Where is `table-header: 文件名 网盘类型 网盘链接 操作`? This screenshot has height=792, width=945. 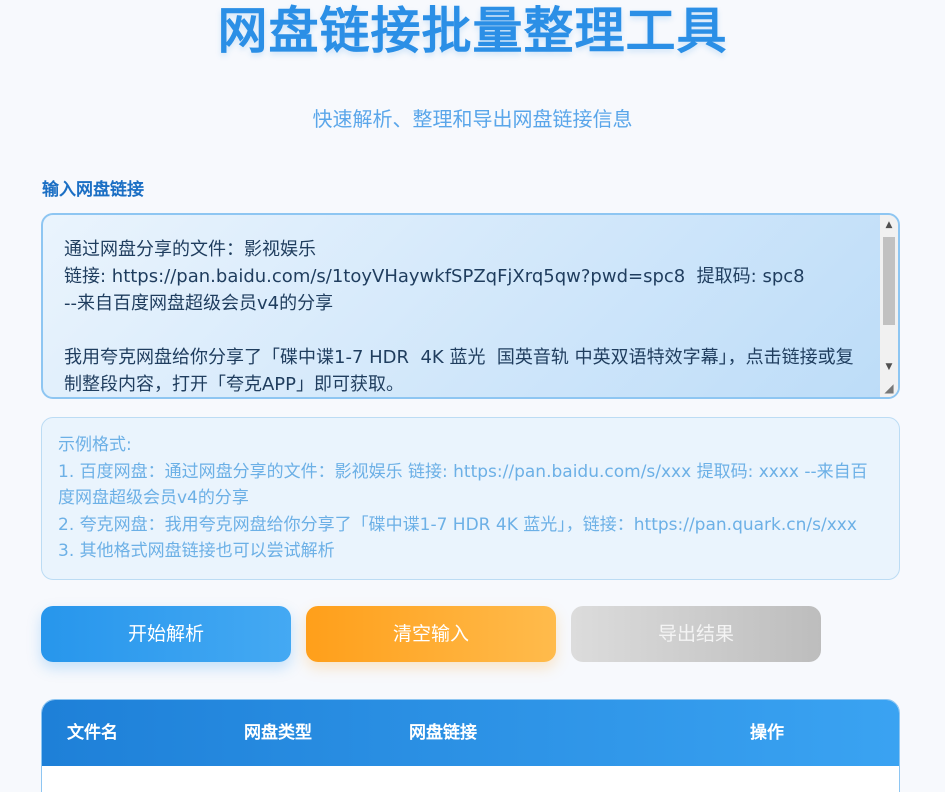 table-header: 文件名 网盘类型 网盘链接 操作 is located at coordinates (470, 733).